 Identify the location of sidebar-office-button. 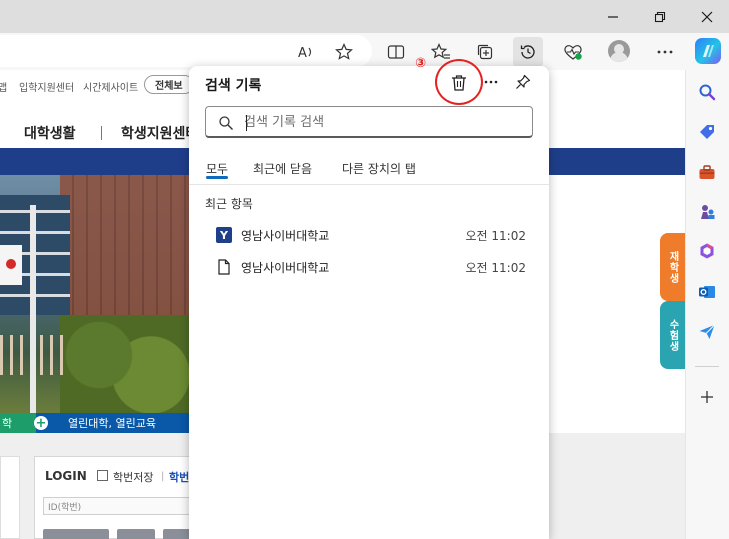
(707, 251).